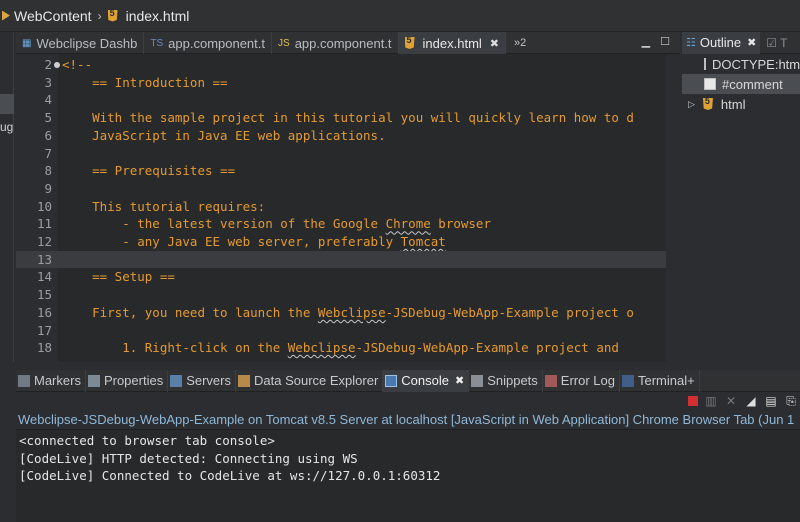  What do you see at coordinates (660, 380) in the screenshot?
I see `tab-terminal: Terminal+` at bounding box center [660, 380].